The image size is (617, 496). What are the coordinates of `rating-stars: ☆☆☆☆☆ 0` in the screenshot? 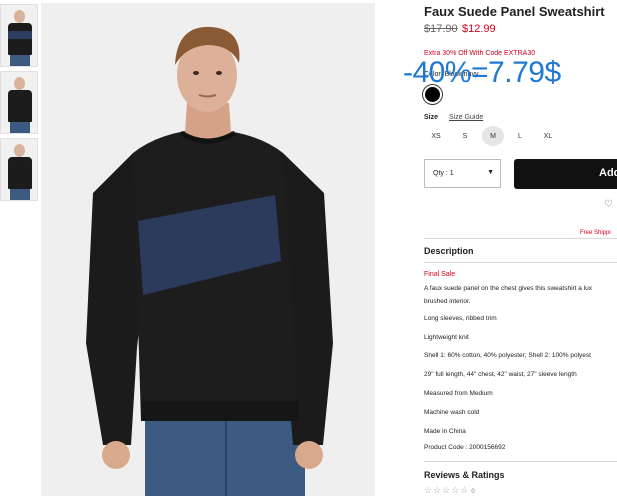 It's located at (450, 490).